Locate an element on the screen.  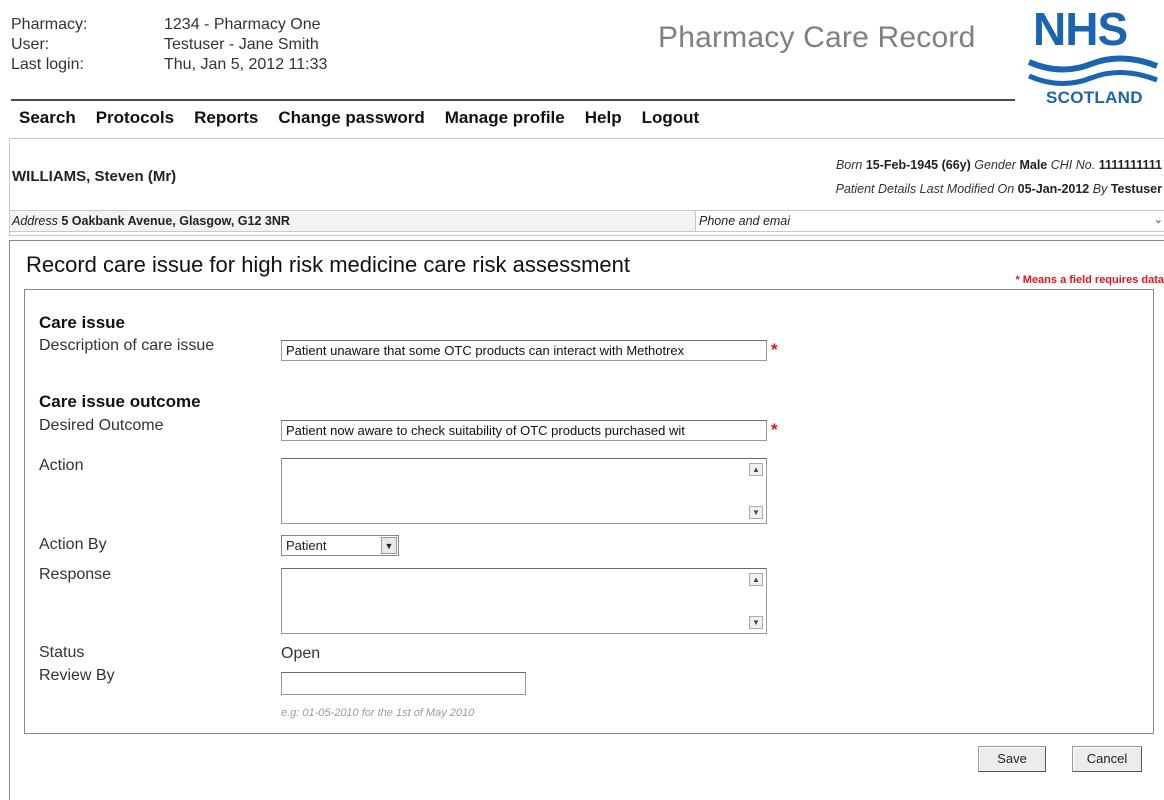
info-value: Testuser - Jane Smith is located at coordinates (241, 44).